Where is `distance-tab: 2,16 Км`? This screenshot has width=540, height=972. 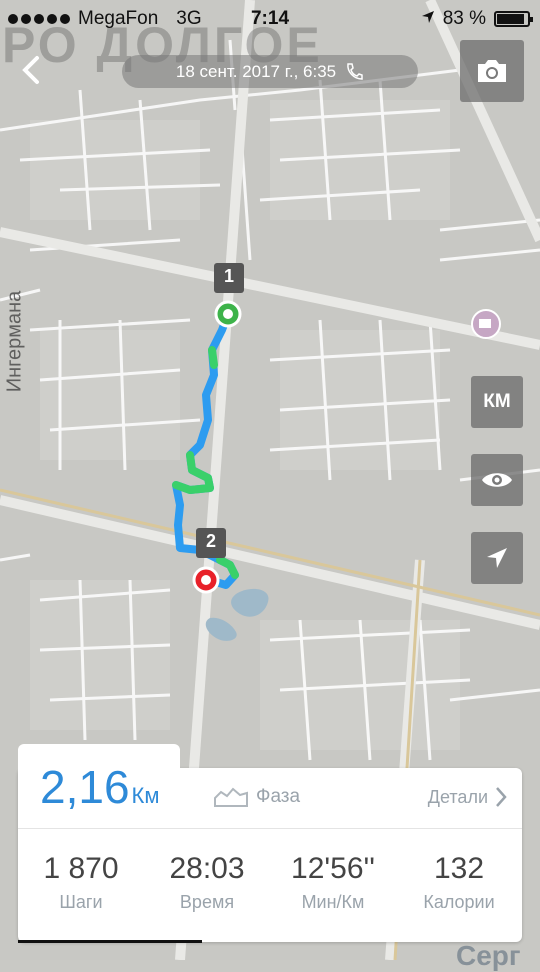
distance-tab: 2,16 Км is located at coordinates (99, 786).